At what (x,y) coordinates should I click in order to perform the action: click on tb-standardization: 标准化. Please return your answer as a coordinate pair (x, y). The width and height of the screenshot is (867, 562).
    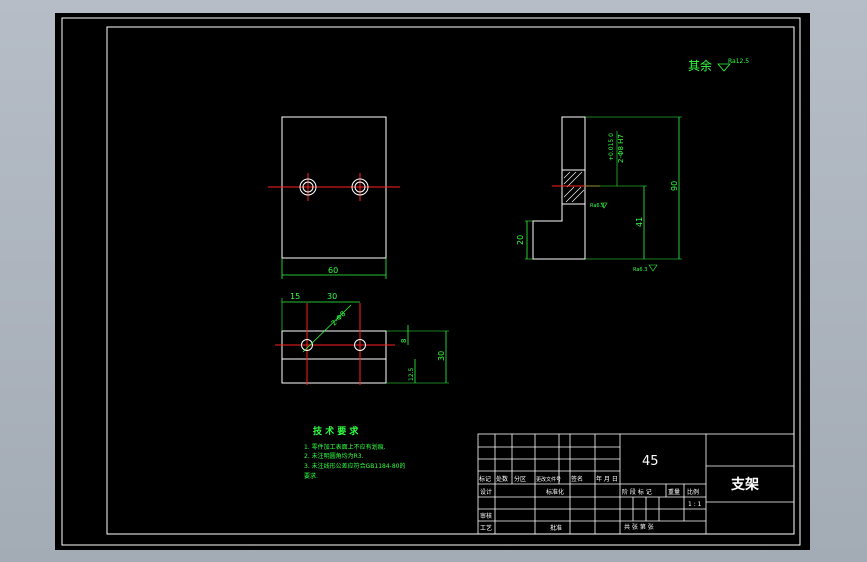
    Looking at the image, I should click on (555, 492).